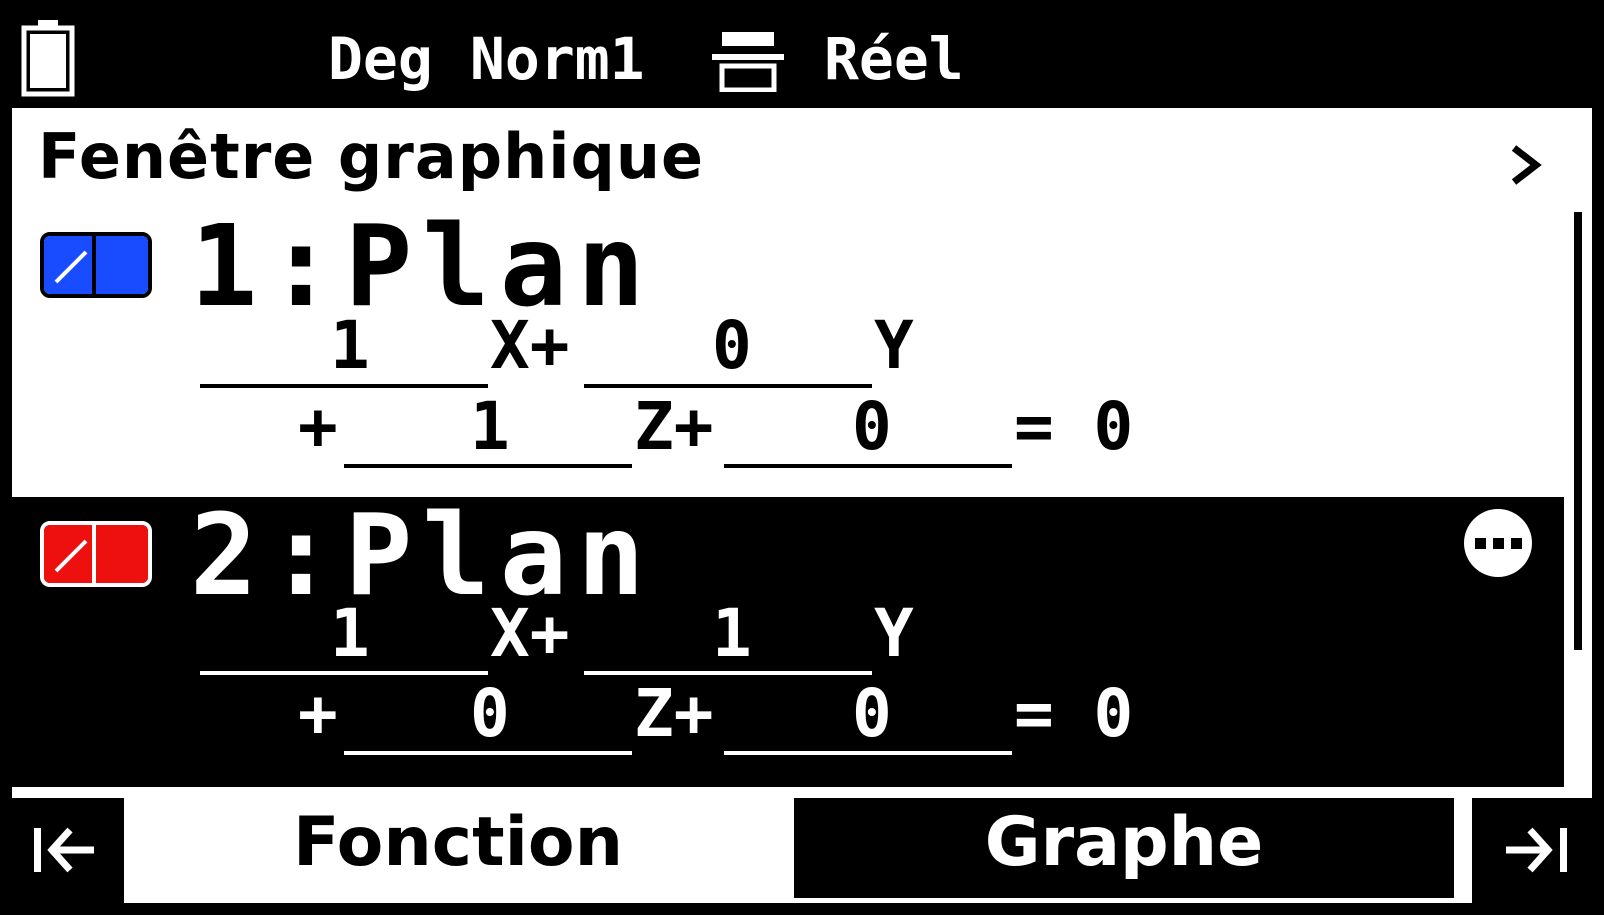 The image size is (1604, 915). I want to click on display-format: Norm1, so click(557, 59).